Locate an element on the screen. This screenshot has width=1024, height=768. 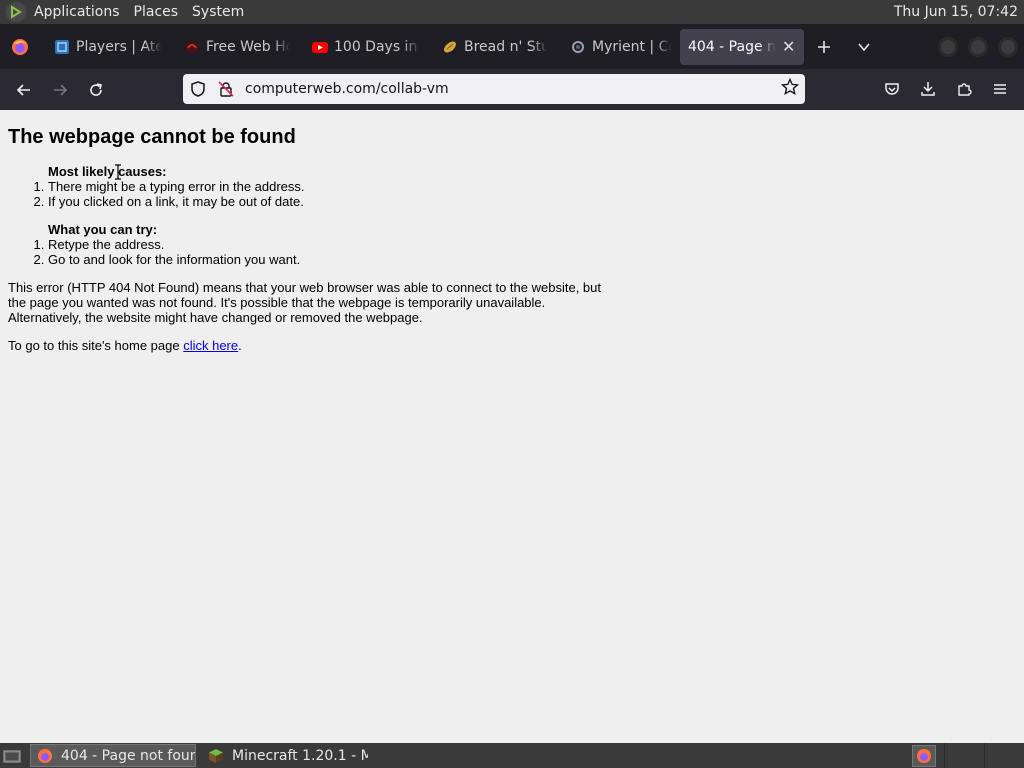
tab-404-page-not-found: 404 - Page not ✕ is located at coordinates (742, 46).